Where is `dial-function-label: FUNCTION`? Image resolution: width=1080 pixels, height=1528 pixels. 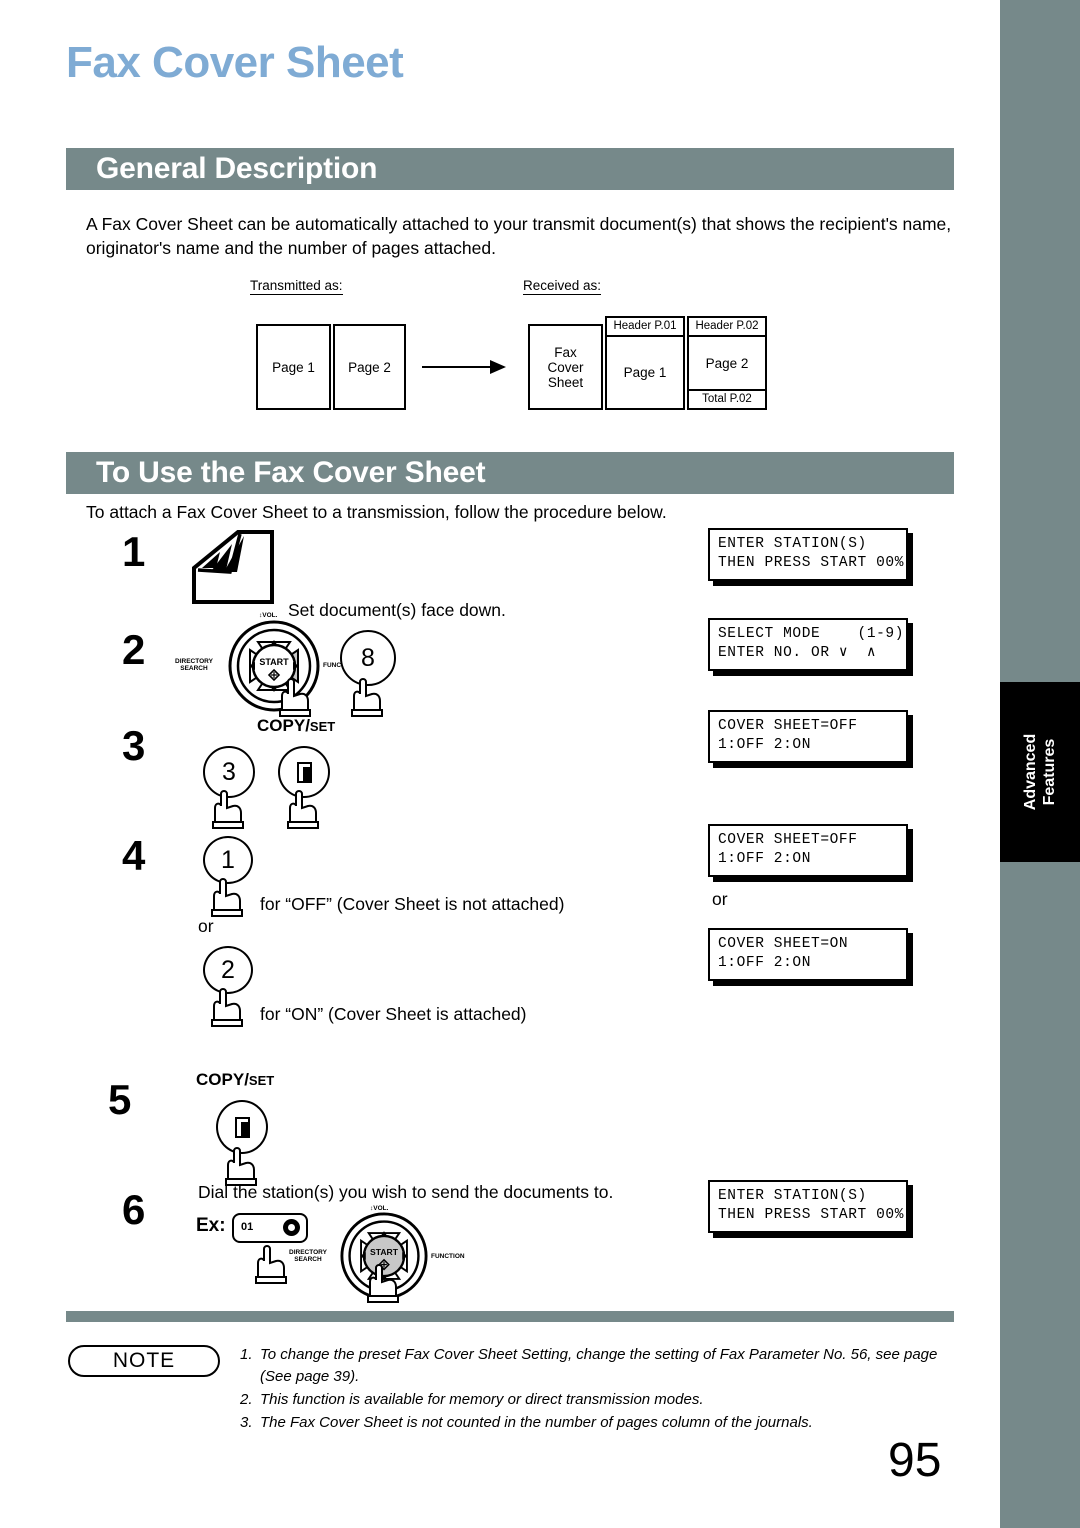
dial-function-label: FUNCTION is located at coordinates (448, 1256).